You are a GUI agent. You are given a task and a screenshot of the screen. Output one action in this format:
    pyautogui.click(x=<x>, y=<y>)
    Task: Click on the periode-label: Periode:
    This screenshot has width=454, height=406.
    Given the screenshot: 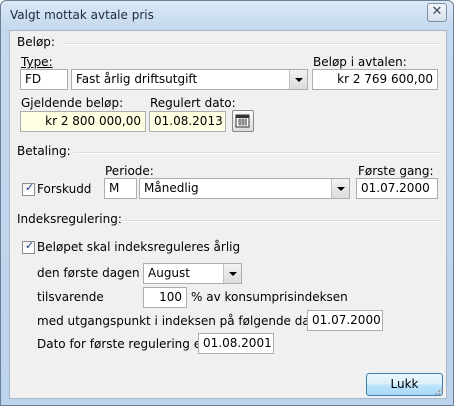 What is the action you would take?
    pyautogui.click(x=129, y=171)
    